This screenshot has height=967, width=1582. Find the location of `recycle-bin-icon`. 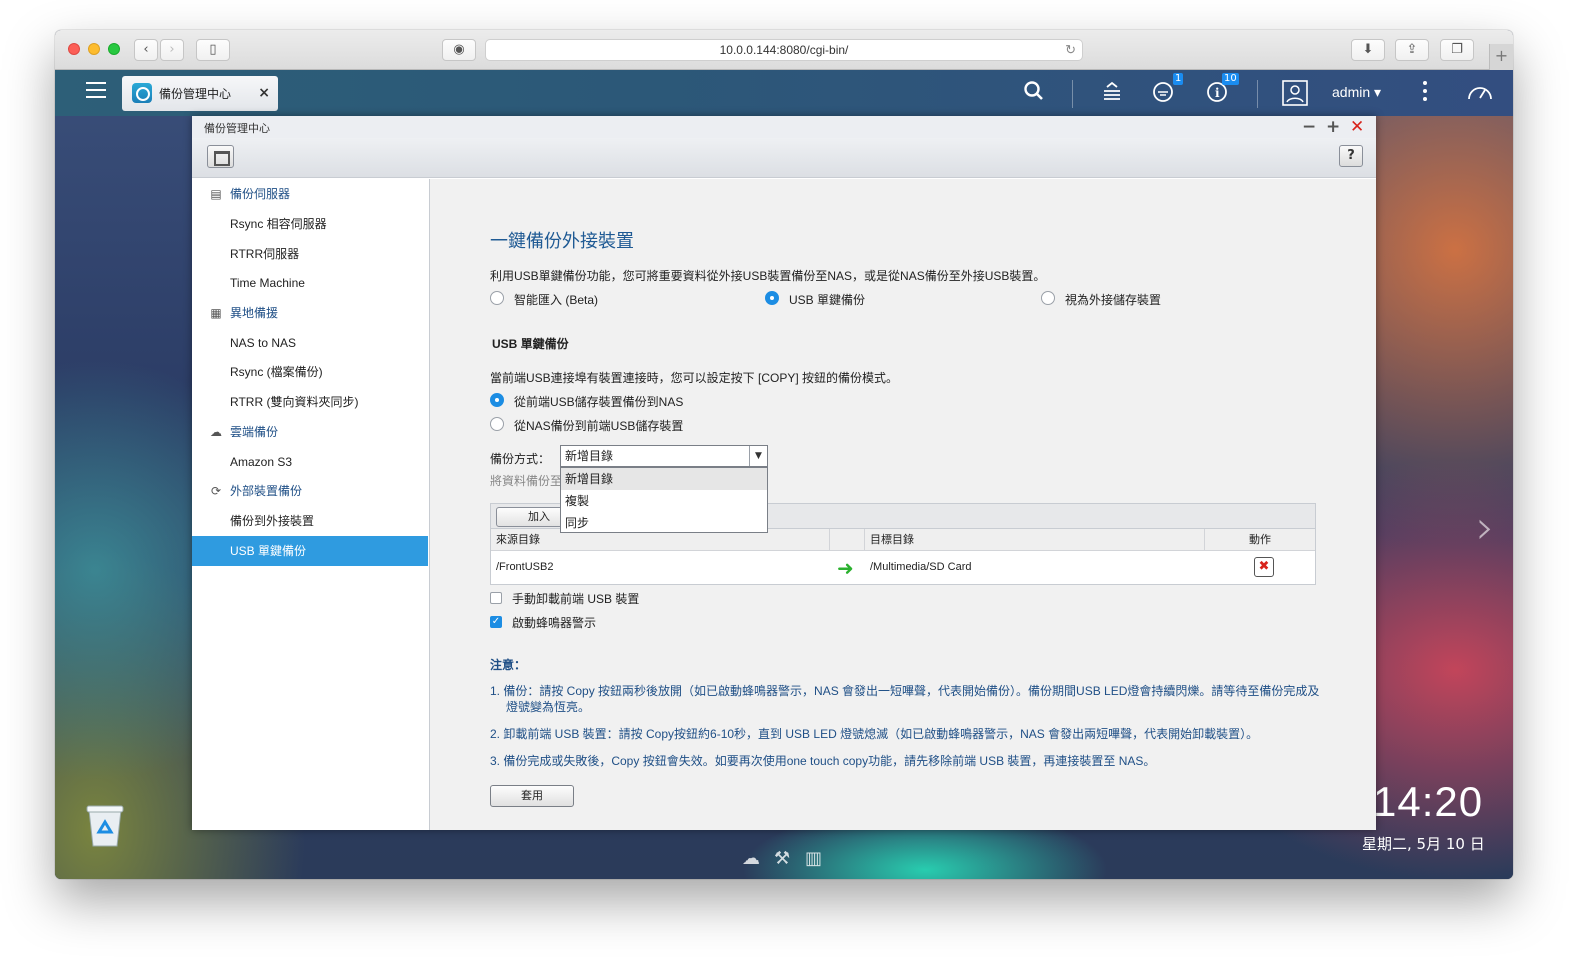

recycle-bin-icon is located at coordinates (105, 825).